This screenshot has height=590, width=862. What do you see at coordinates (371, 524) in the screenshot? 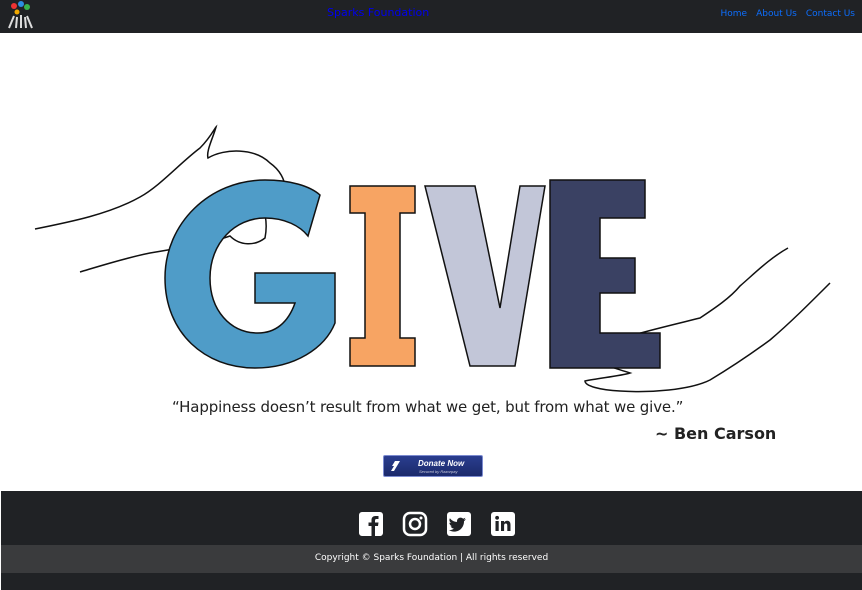
I see `facebook-icon` at bounding box center [371, 524].